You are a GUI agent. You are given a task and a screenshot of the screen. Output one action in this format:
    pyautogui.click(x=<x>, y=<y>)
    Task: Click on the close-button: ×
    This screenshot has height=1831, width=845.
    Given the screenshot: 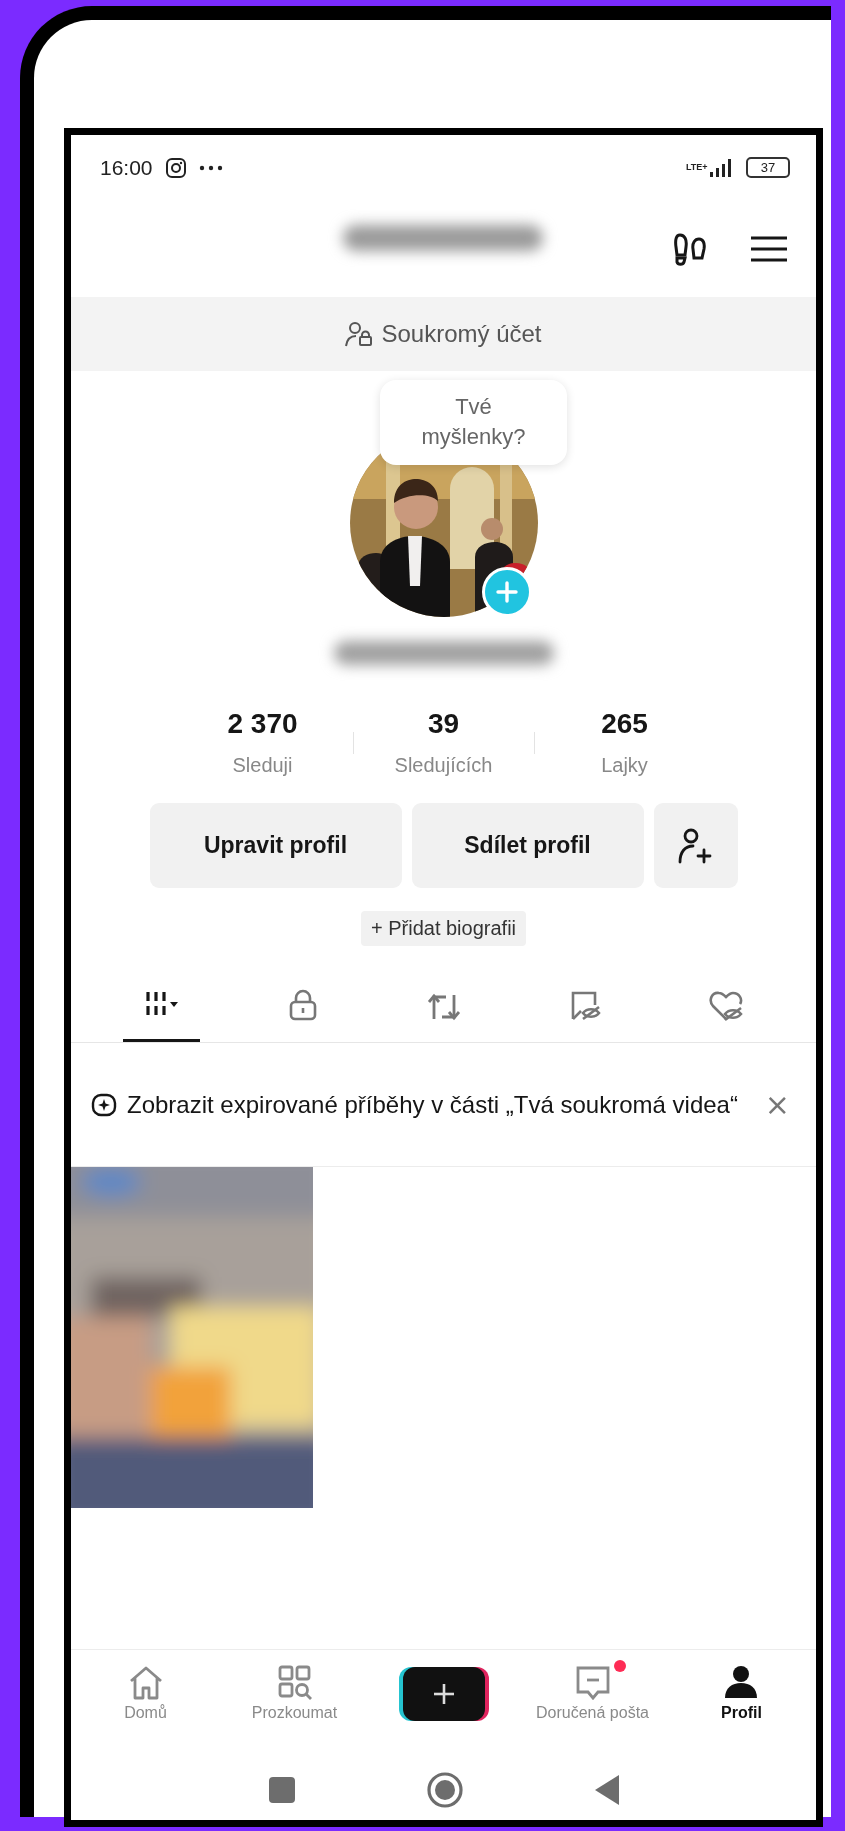 What is the action you would take?
    pyautogui.click(x=777, y=1104)
    